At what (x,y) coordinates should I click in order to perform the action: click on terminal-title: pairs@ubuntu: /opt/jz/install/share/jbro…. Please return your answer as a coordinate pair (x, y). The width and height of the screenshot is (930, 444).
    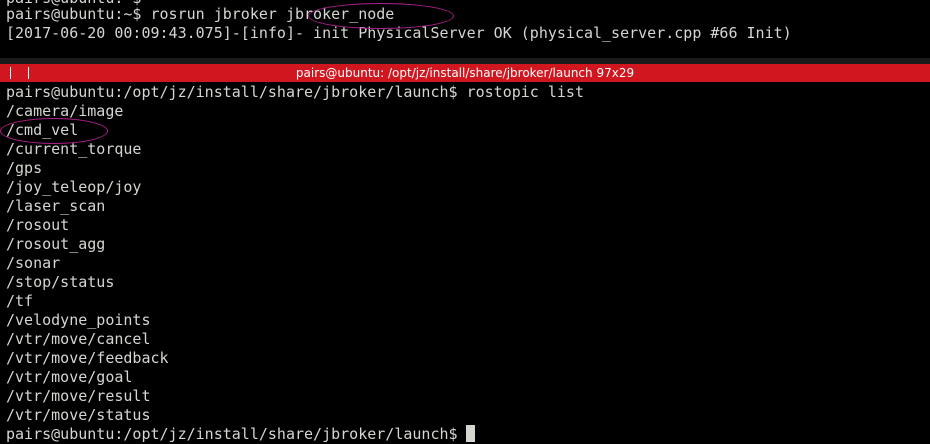
    Looking at the image, I should click on (465, 73).